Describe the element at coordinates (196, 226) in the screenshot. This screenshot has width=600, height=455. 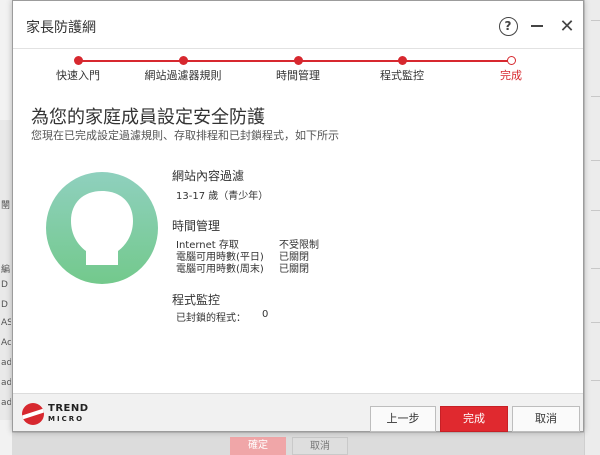
I see `time-management-title: 時間管理` at that location.